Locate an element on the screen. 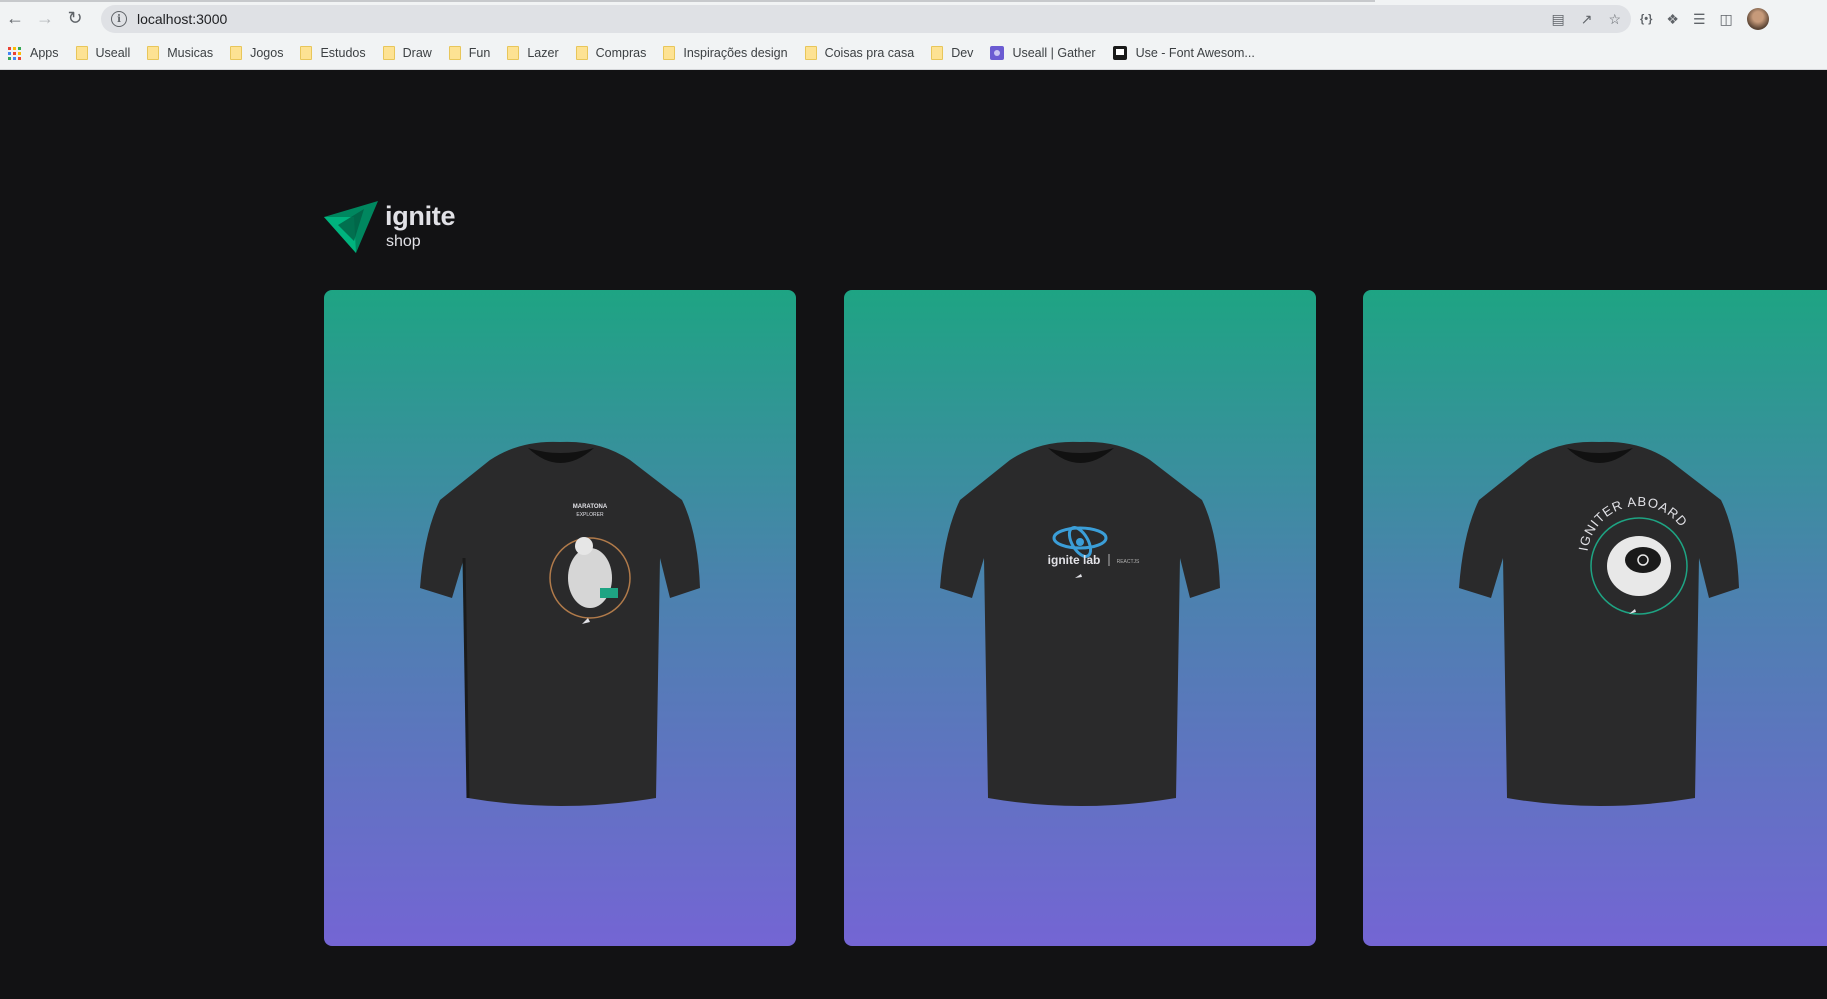  bookmark-label: Estudos is located at coordinates (343, 53).